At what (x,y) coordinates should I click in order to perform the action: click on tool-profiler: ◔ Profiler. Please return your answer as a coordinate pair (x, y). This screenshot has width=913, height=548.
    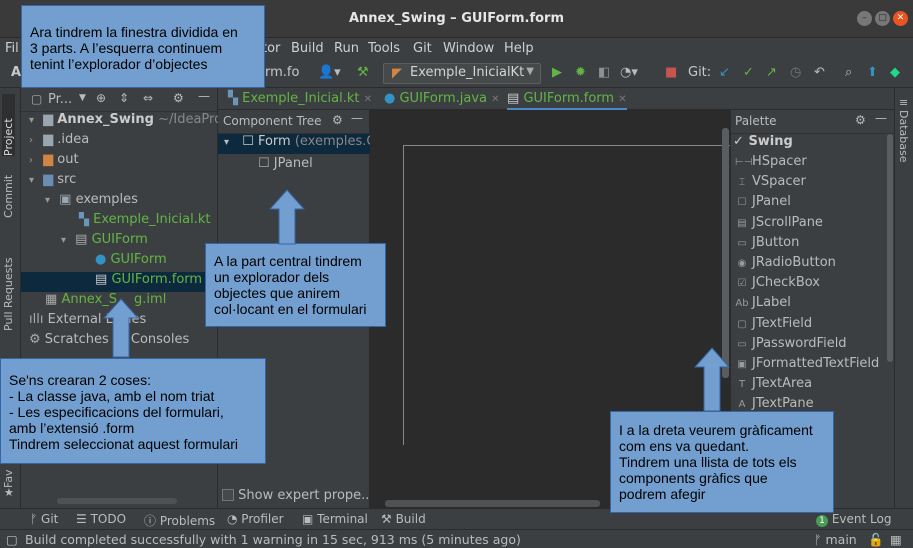
    Looking at the image, I should click on (255, 519).